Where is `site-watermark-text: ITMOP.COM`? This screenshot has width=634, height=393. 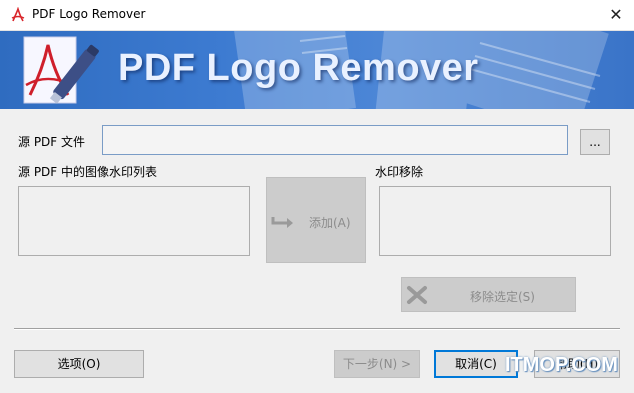 site-watermark-text: ITMOP.COM is located at coordinates (561, 365).